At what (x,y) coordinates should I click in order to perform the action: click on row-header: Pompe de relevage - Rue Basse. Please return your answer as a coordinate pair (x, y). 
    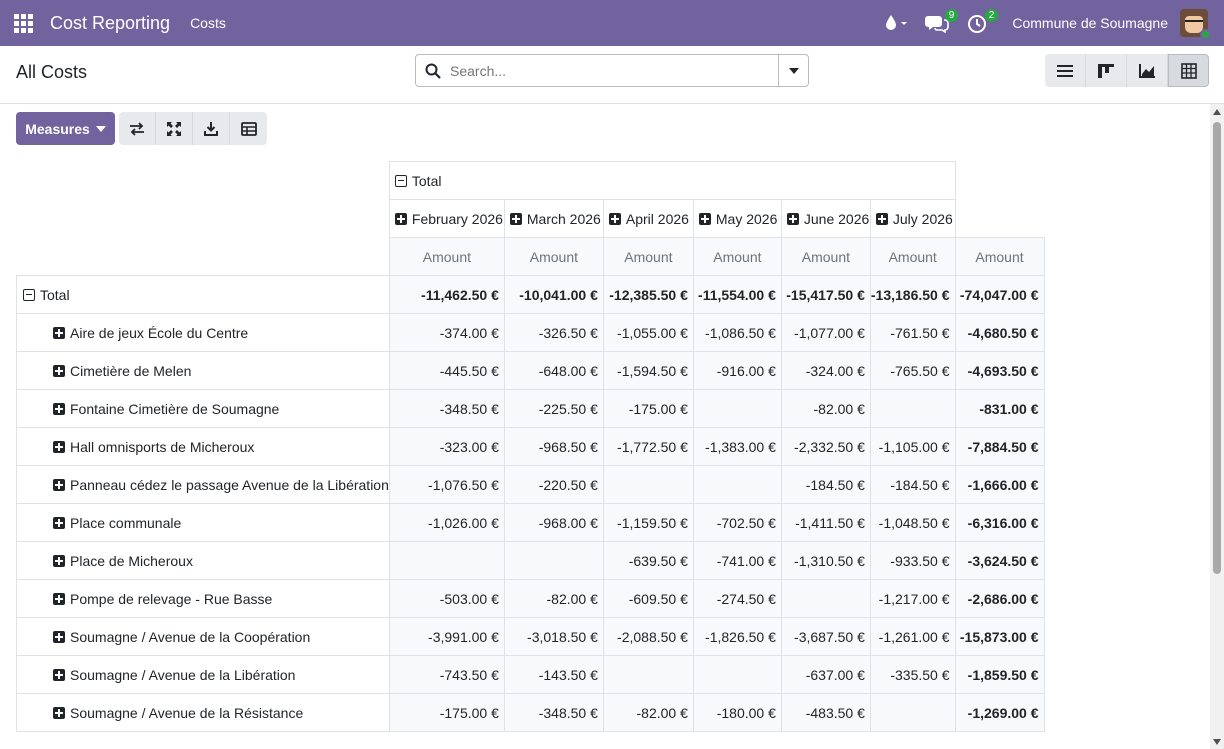
    Looking at the image, I should click on (203, 598).